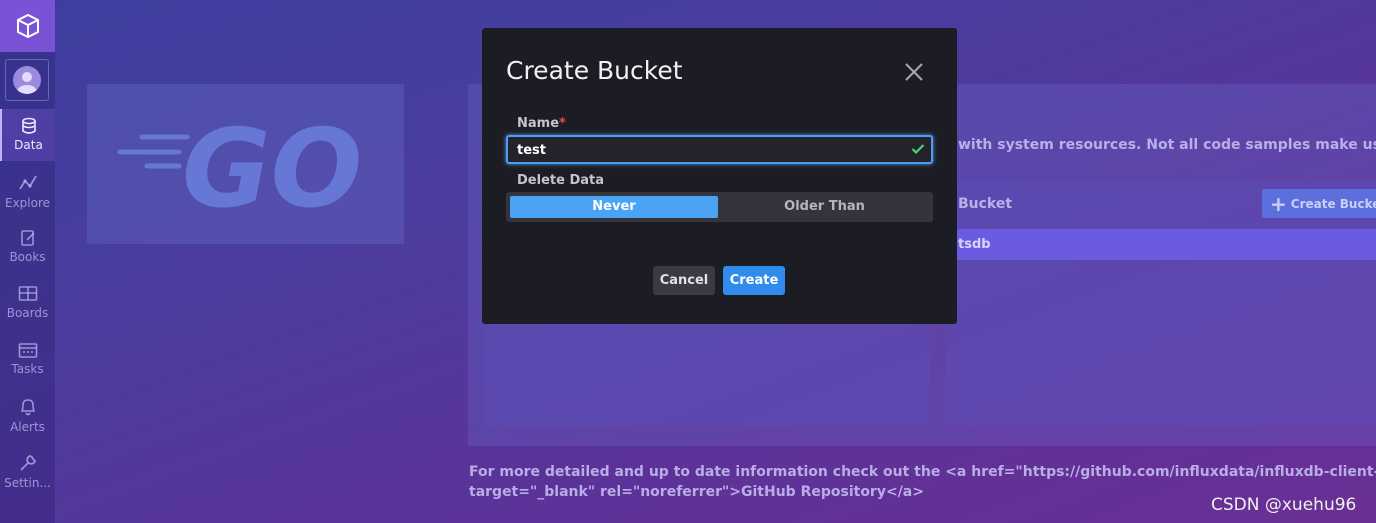  I want to click on watermark: CSDN @xuehu96, so click(1284, 505).